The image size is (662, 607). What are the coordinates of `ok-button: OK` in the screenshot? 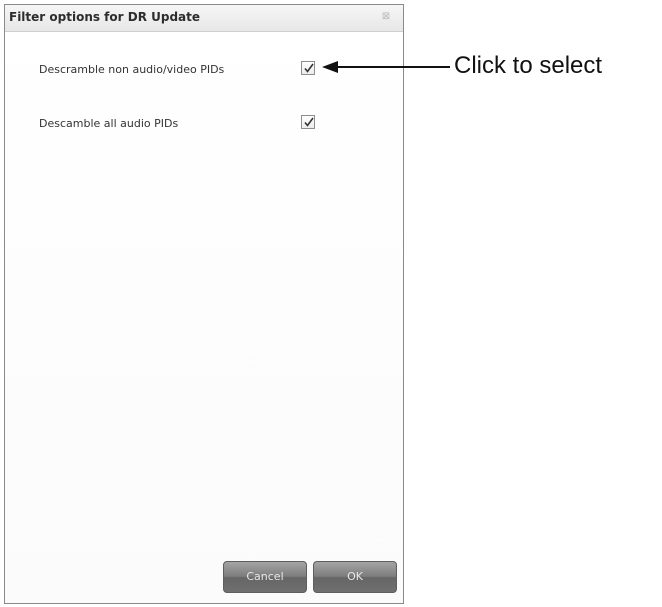 It's located at (355, 577).